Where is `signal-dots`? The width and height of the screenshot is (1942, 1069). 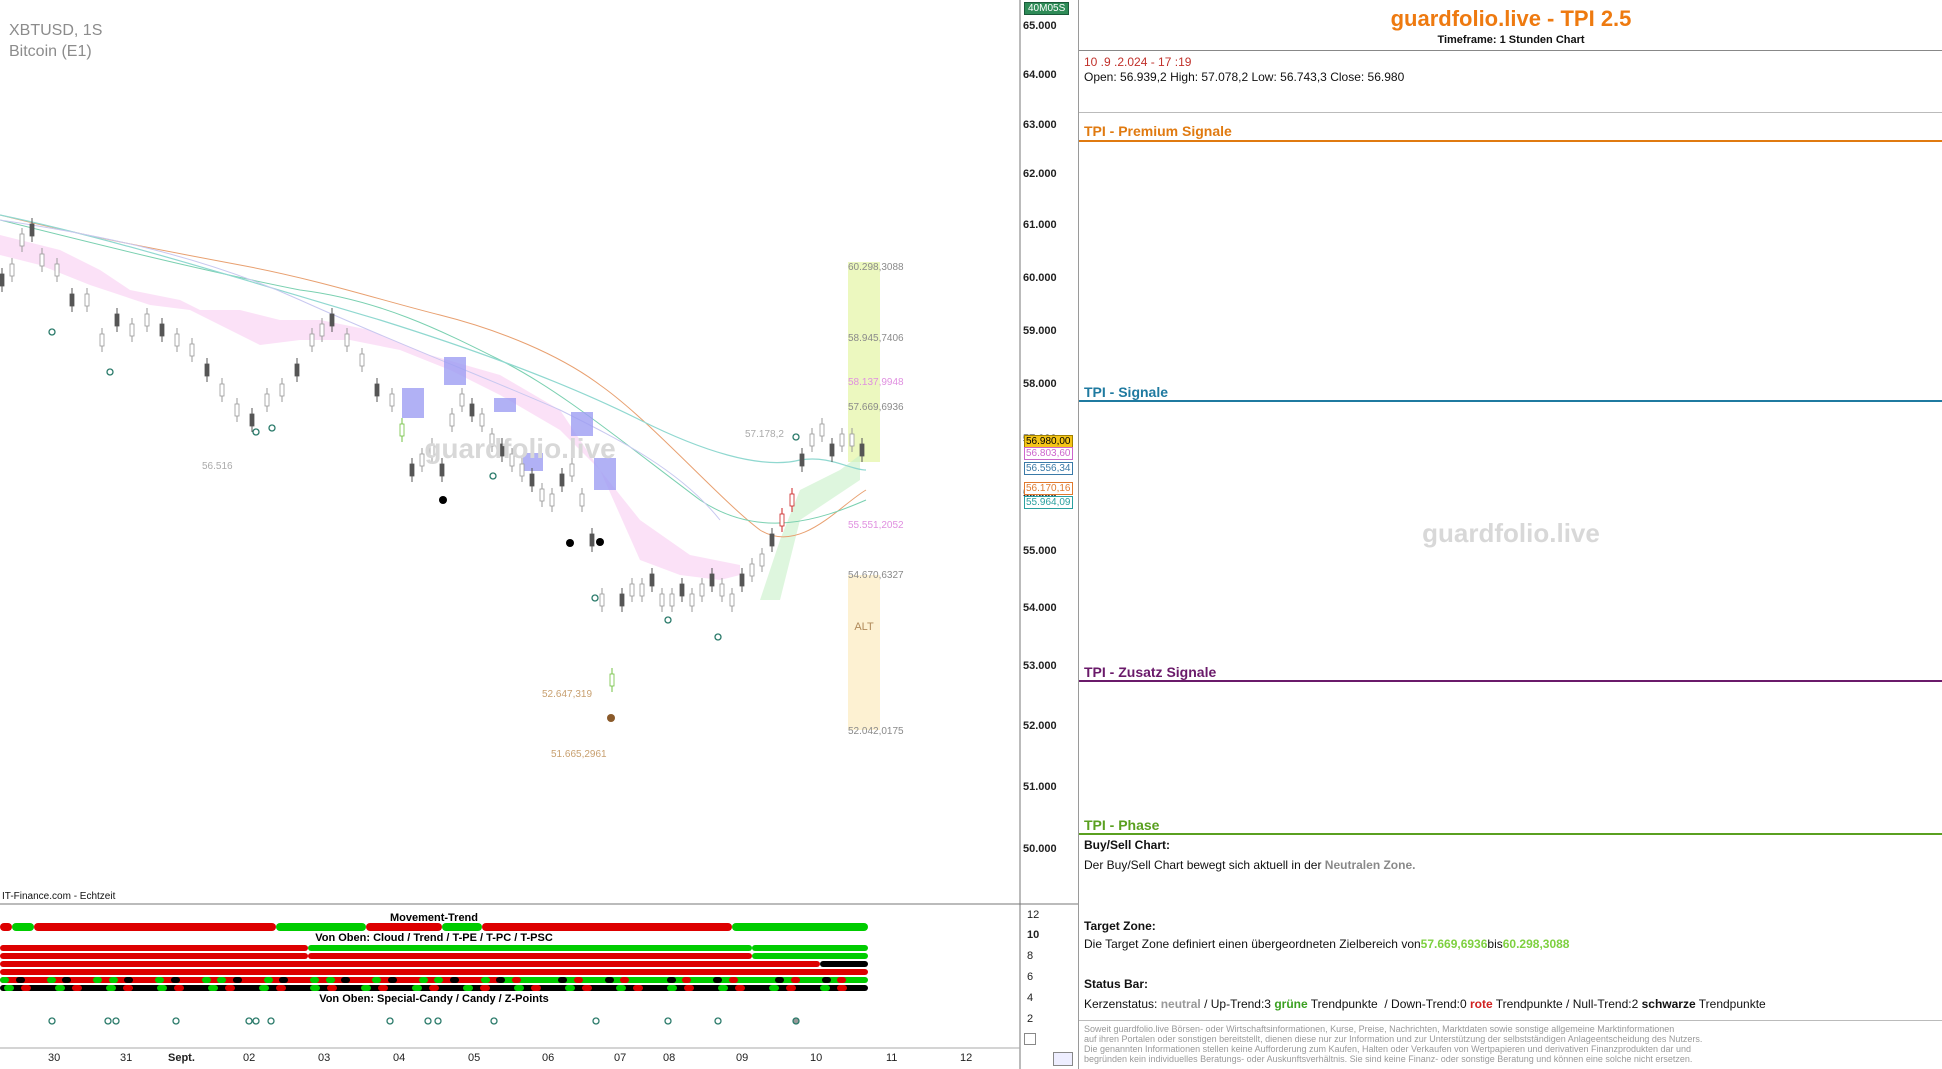 signal-dots is located at coordinates (424, 525).